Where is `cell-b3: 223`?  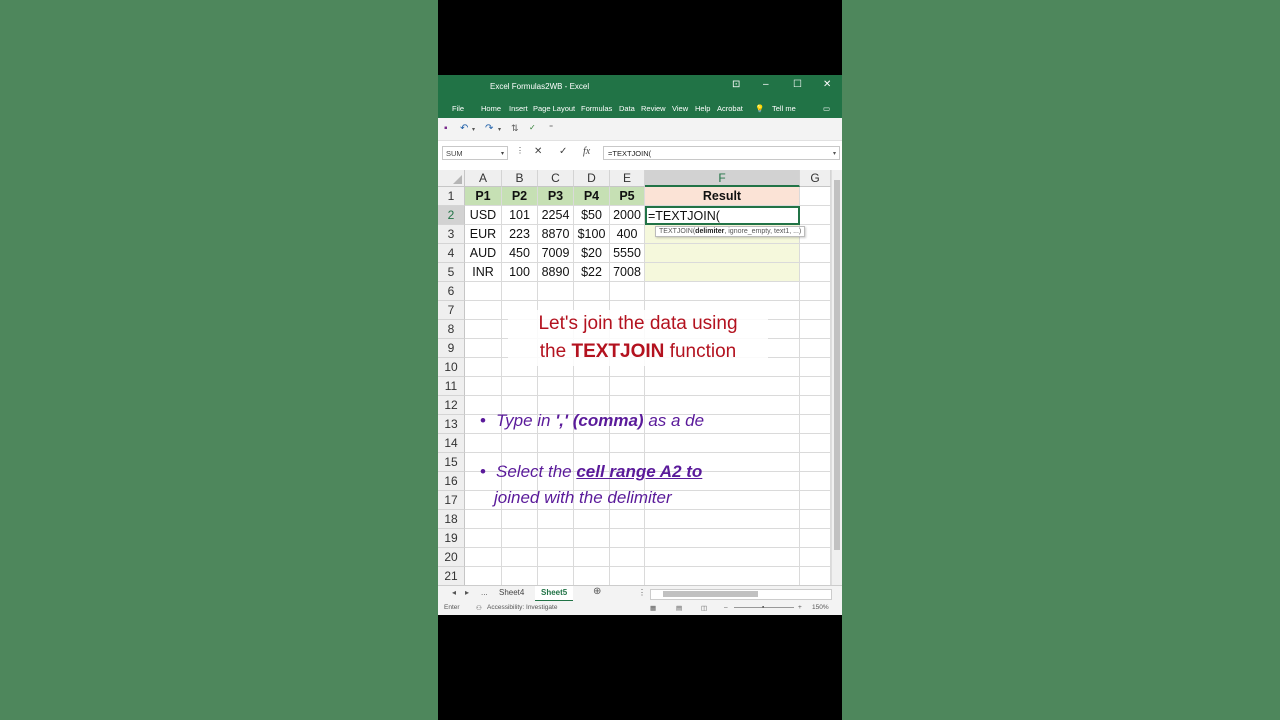
cell-b3: 223 is located at coordinates (520, 234).